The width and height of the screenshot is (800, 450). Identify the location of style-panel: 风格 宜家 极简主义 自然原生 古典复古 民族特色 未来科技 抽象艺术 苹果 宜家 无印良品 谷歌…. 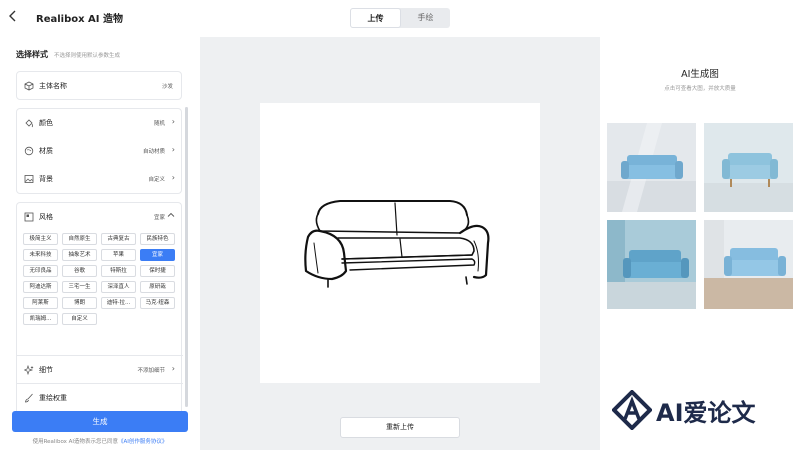
(99, 317).